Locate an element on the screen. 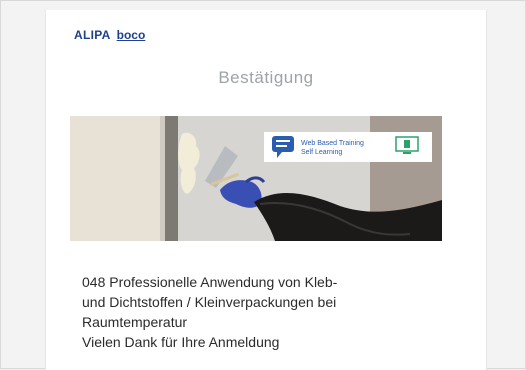  course-name-line-3: Raumtemperatur is located at coordinates (135, 322).